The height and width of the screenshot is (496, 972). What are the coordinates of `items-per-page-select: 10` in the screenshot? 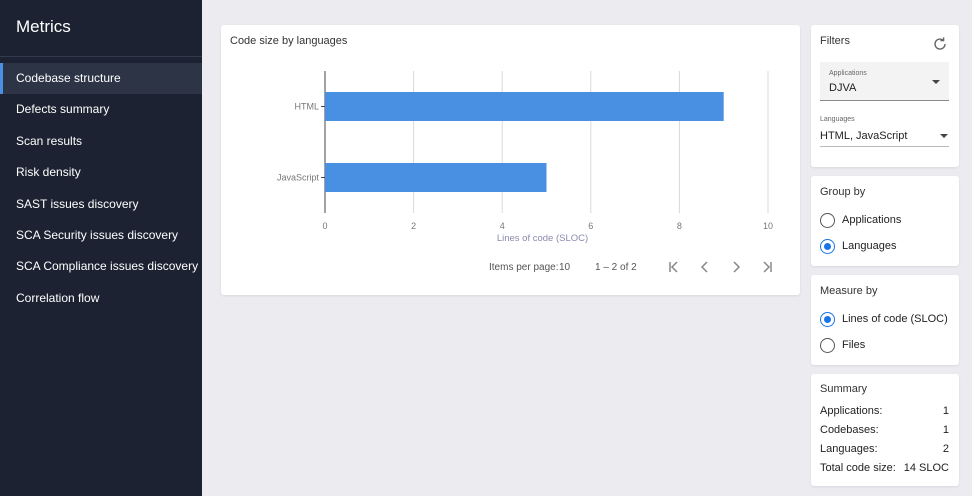 It's located at (564, 267).